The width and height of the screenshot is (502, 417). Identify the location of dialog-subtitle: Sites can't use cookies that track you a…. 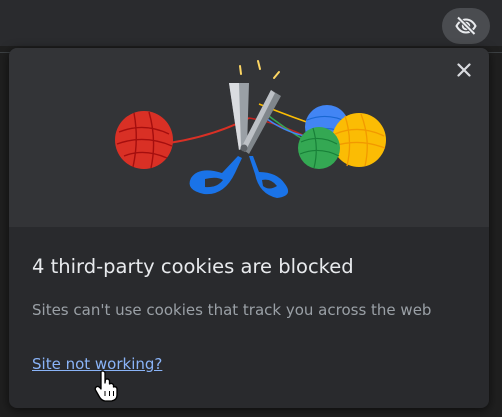
(232, 310).